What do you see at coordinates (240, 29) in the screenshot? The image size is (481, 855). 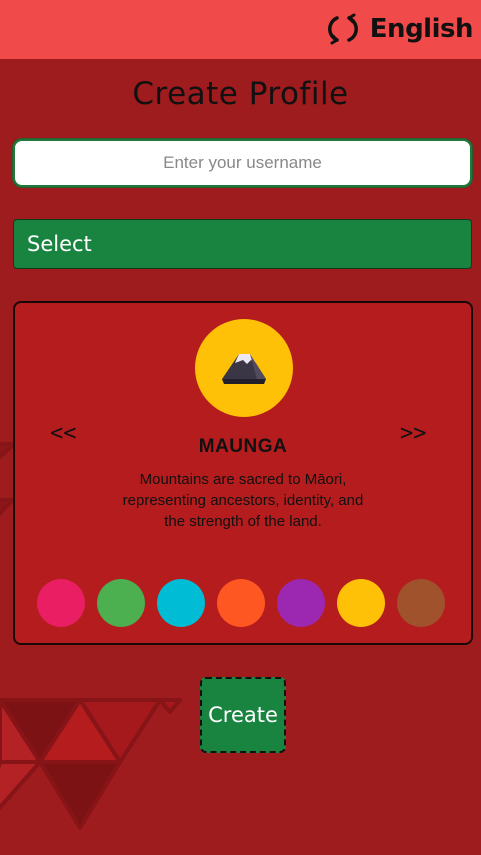 I see `top-bar: English` at bounding box center [240, 29].